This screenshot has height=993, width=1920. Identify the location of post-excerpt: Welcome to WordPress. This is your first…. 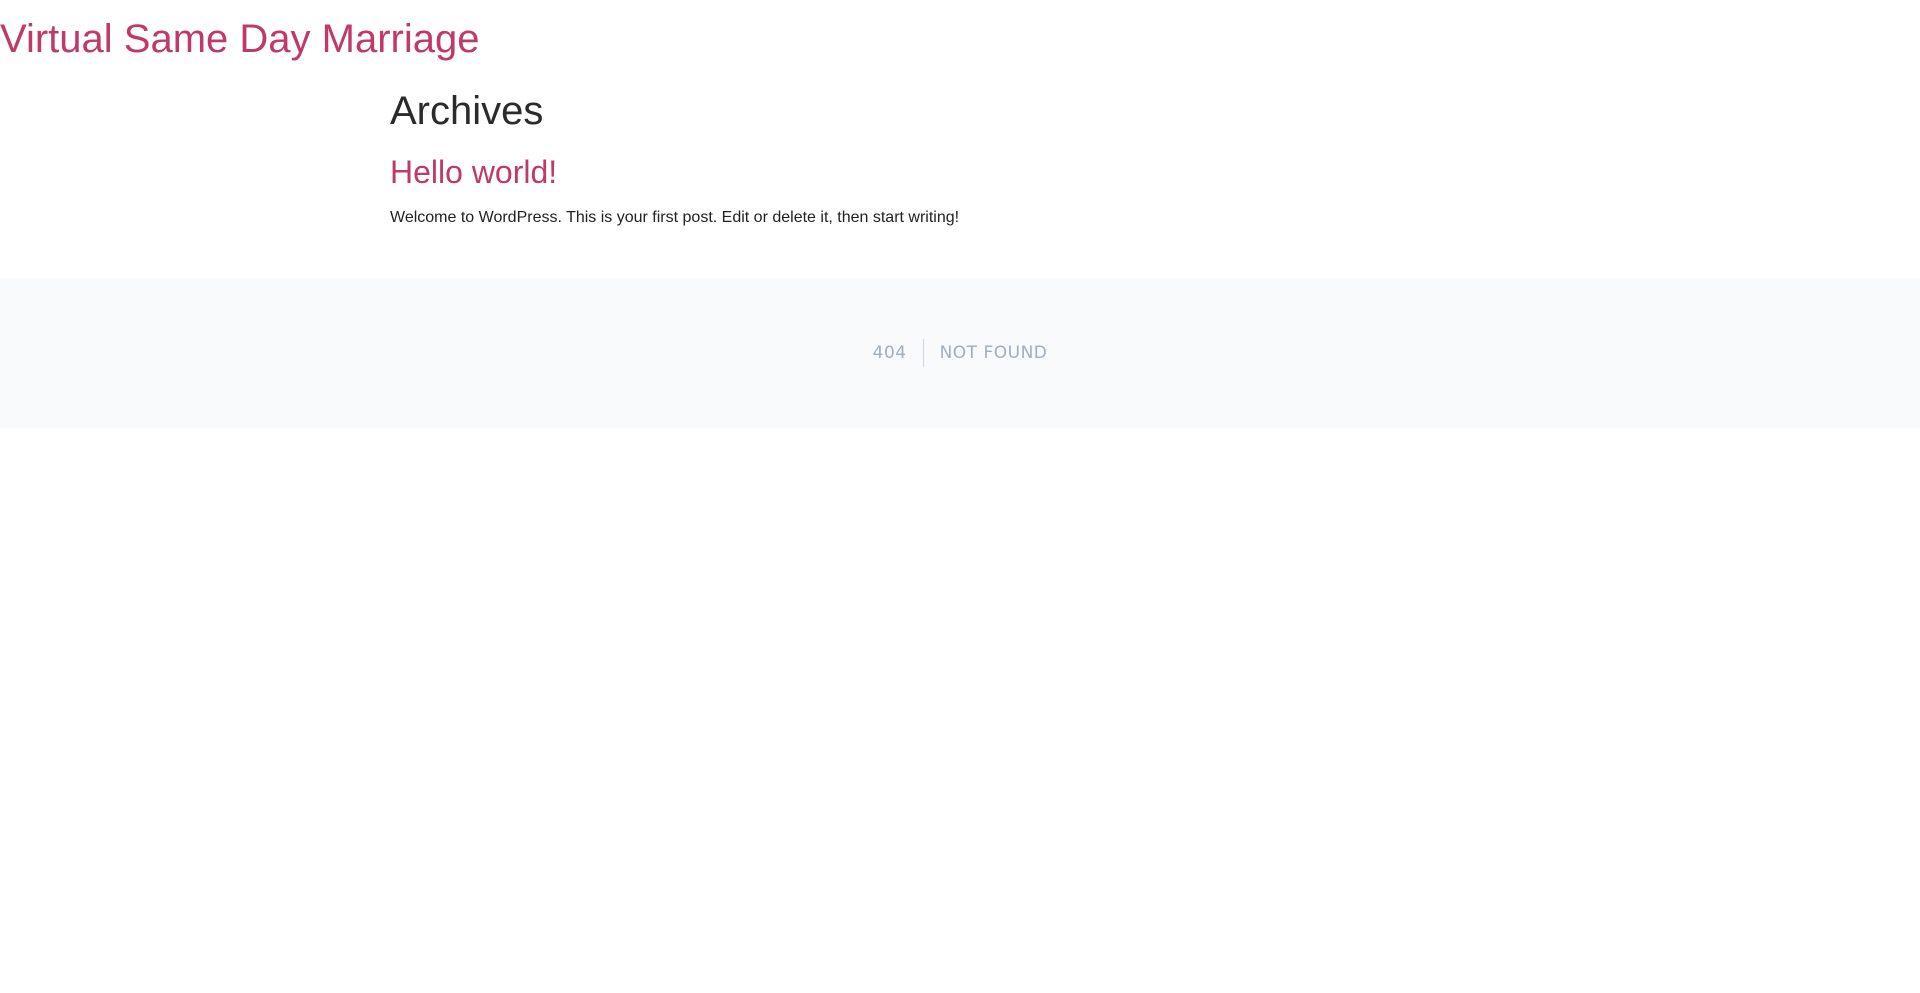
(675, 217).